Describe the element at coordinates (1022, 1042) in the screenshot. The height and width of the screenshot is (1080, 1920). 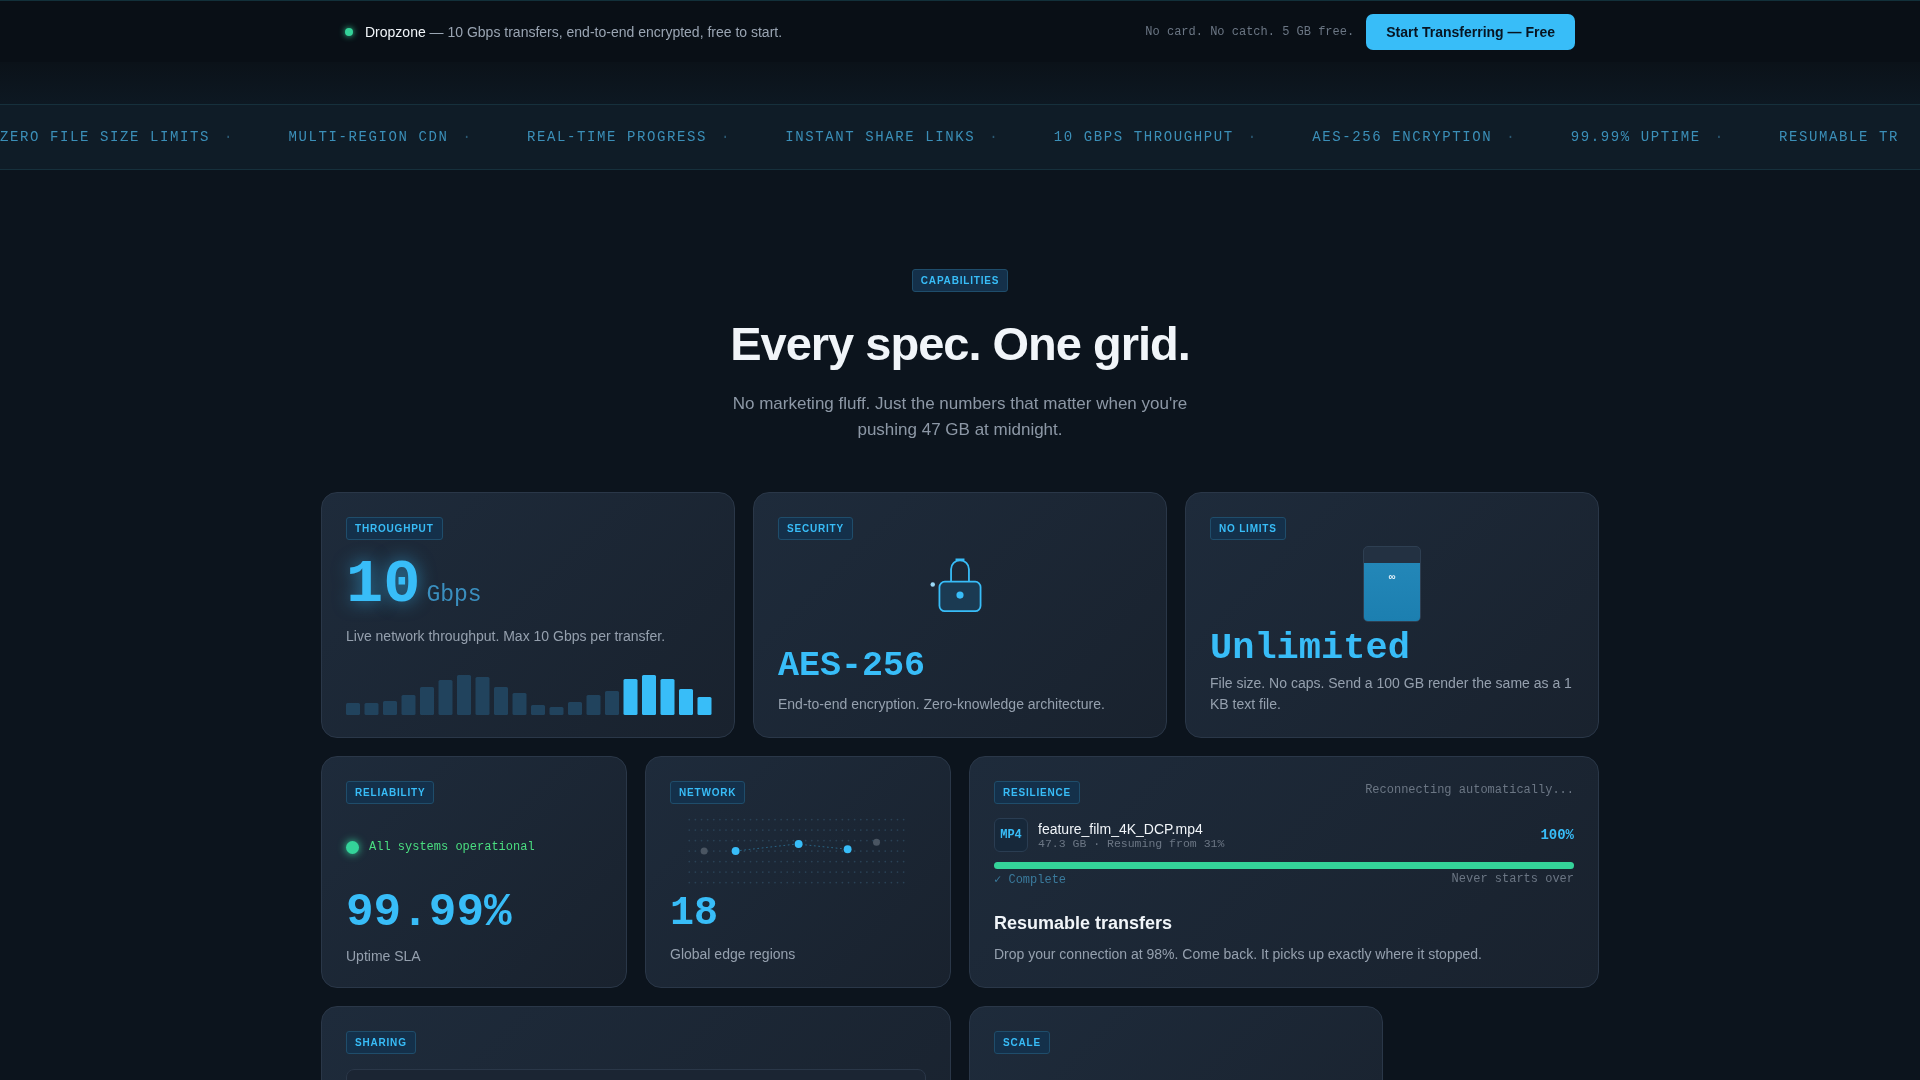
I see `category-tag: SCALE` at that location.